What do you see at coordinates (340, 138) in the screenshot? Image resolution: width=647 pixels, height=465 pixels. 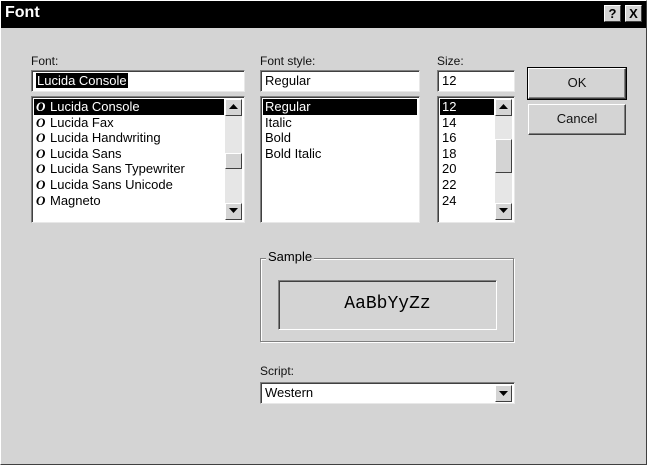 I see `style-list-item: Bold` at bounding box center [340, 138].